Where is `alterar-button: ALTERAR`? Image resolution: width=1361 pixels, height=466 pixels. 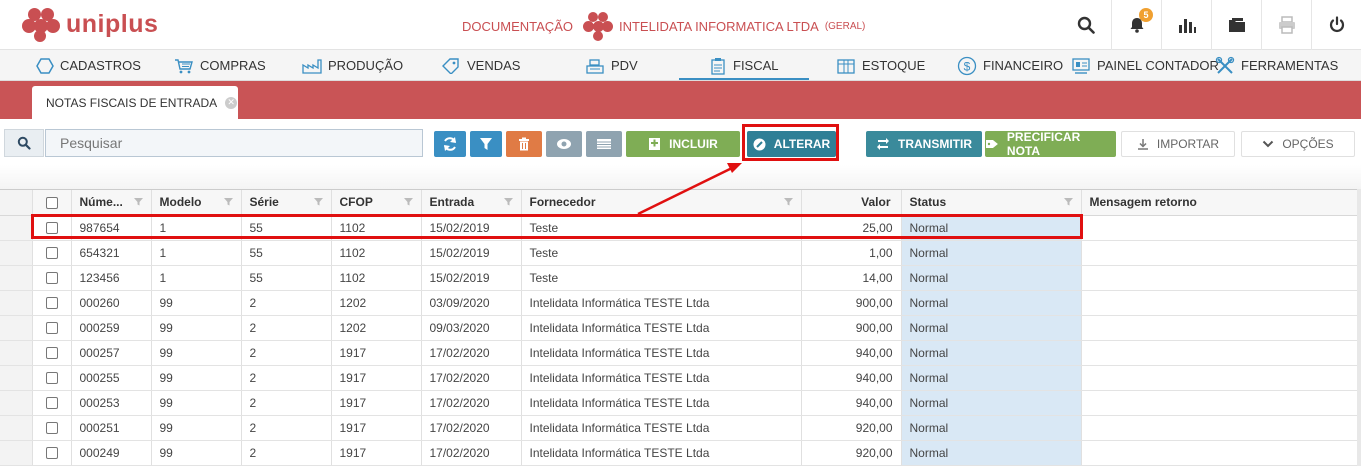 alterar-button: ALTERAR is located at coordinates (791, 144).